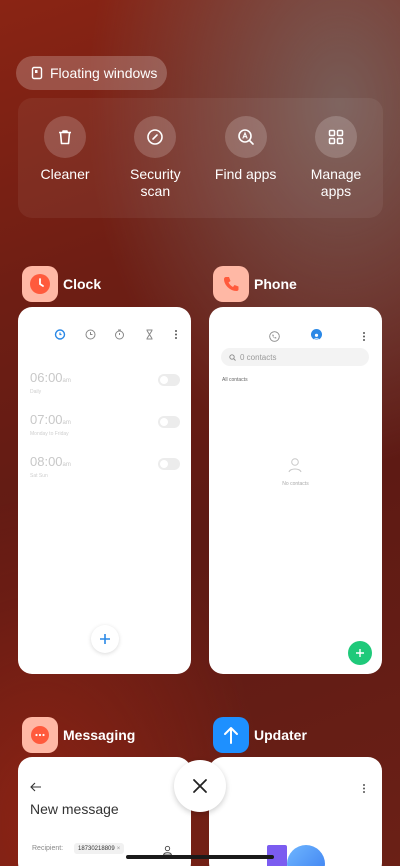  I want to click on add-contact-button, so click(360, 653).